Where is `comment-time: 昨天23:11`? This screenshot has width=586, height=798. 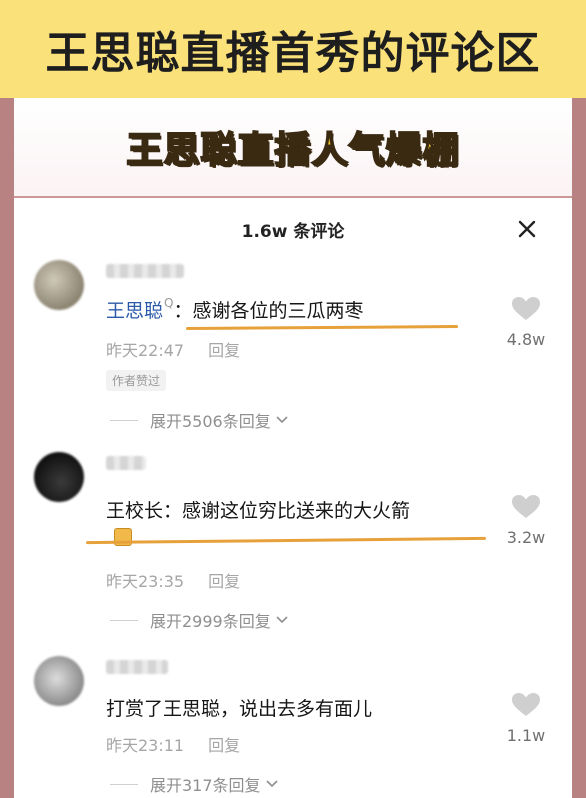
comment-time: 昨天23:11 is located at coordinates (145, 745).